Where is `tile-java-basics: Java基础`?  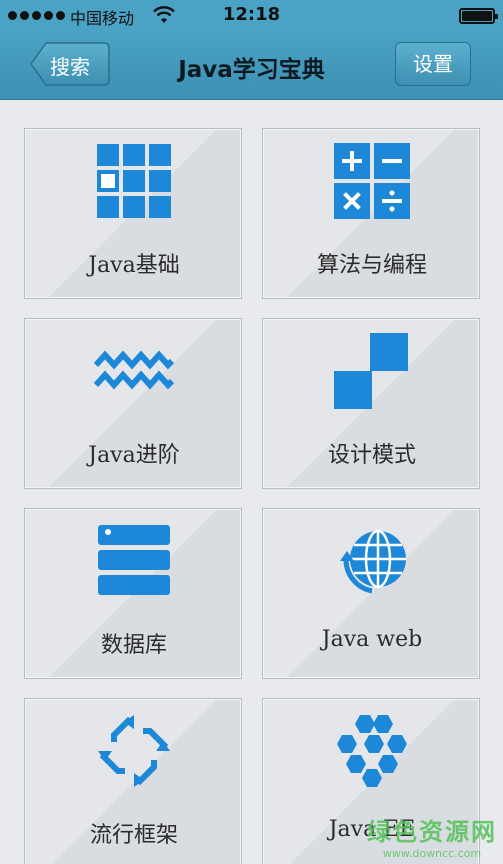
tile-java-basics: Java基础 is located at coordinates (133, 213).